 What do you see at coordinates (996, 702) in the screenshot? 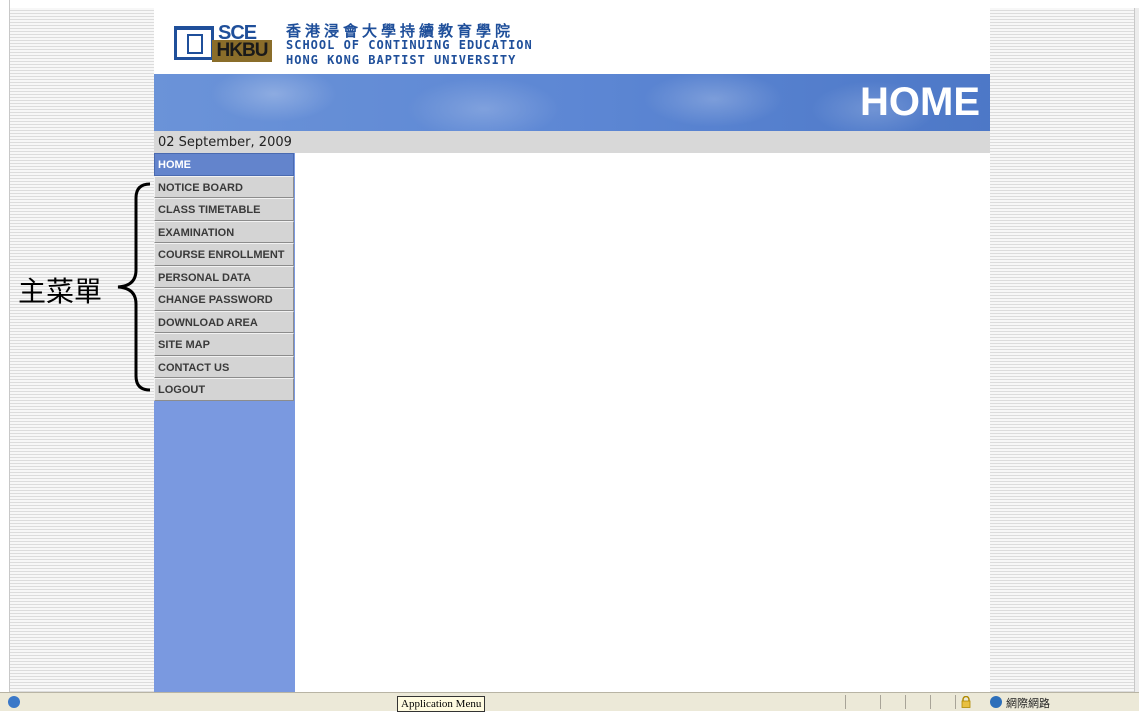
I see `internet-zone-icon` at bounding box center [996, 702].